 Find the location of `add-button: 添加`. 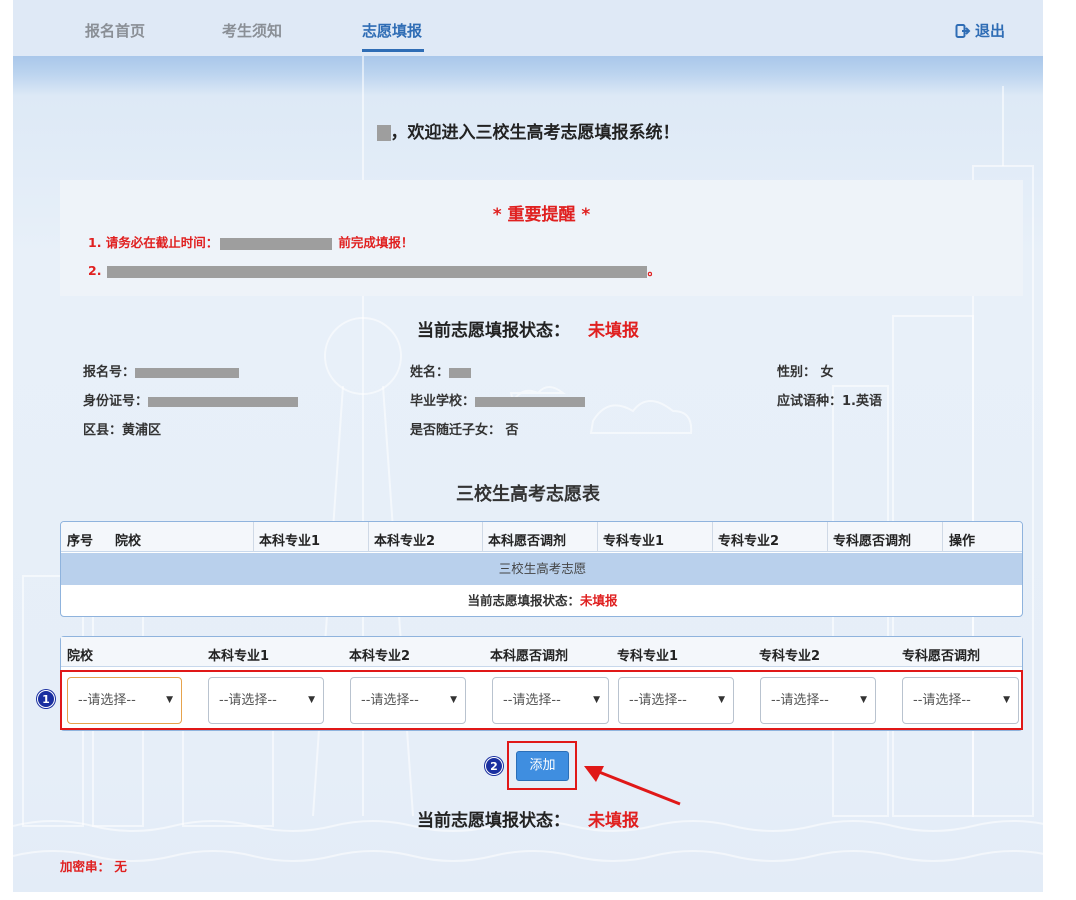

add-button: 添加 is located at coordinates (542, 766).